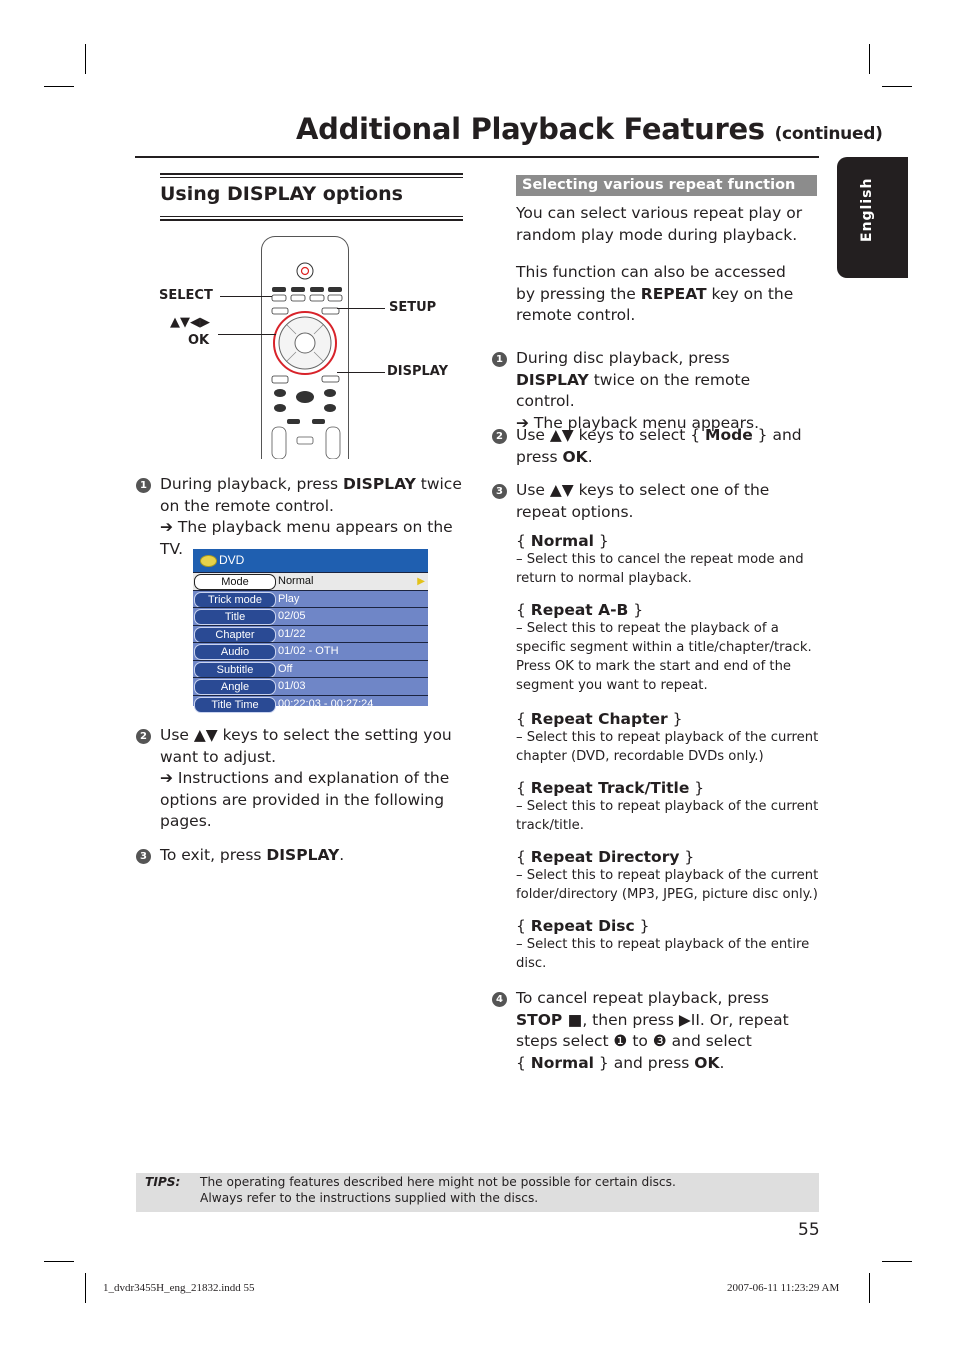 This screenshot has height=1347, width=954. Describe the element at coordinates (666, 185) in the screenshot. I see `section-title-repeat: Selecting various repeat function` at that location.